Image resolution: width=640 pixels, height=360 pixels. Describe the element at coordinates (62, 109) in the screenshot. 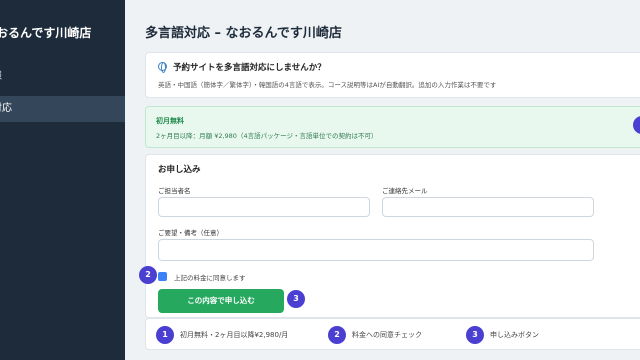

I see `sidebar-item-multilingual: 対応` at that location.